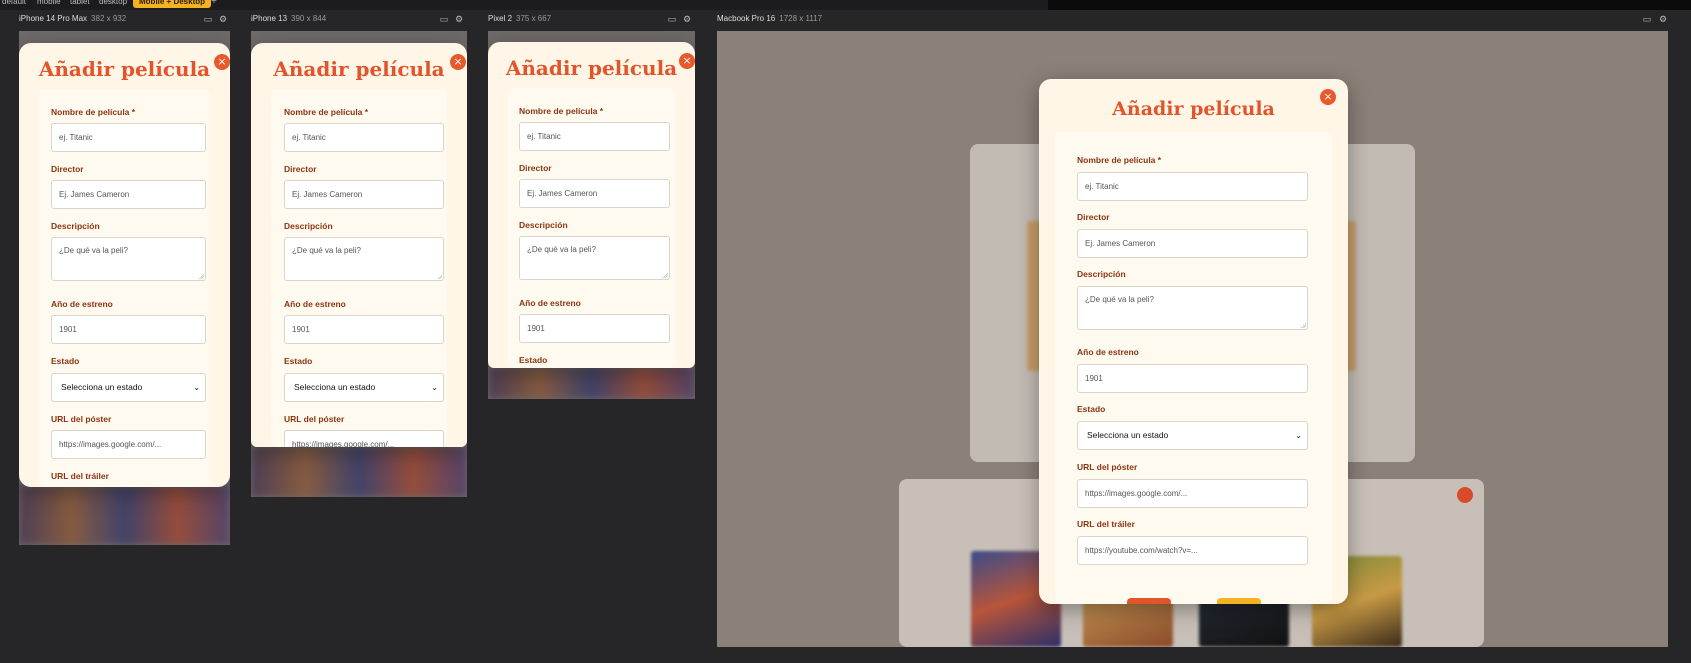 The width and height of the screenshot is (1691, 663). What do you see at coordinates (53, 18) in the screenshot?
I see `device-name: iPhone 14 Pro Max` at bounding box center [53, 18].